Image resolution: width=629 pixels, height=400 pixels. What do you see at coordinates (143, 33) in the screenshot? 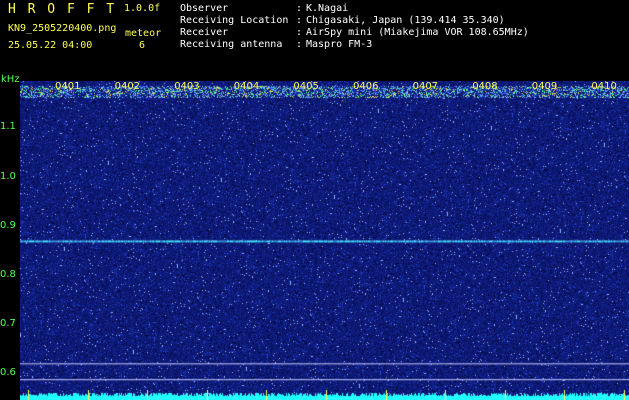
I see `meteor-label: meteor` at bounding box center [143, 33].